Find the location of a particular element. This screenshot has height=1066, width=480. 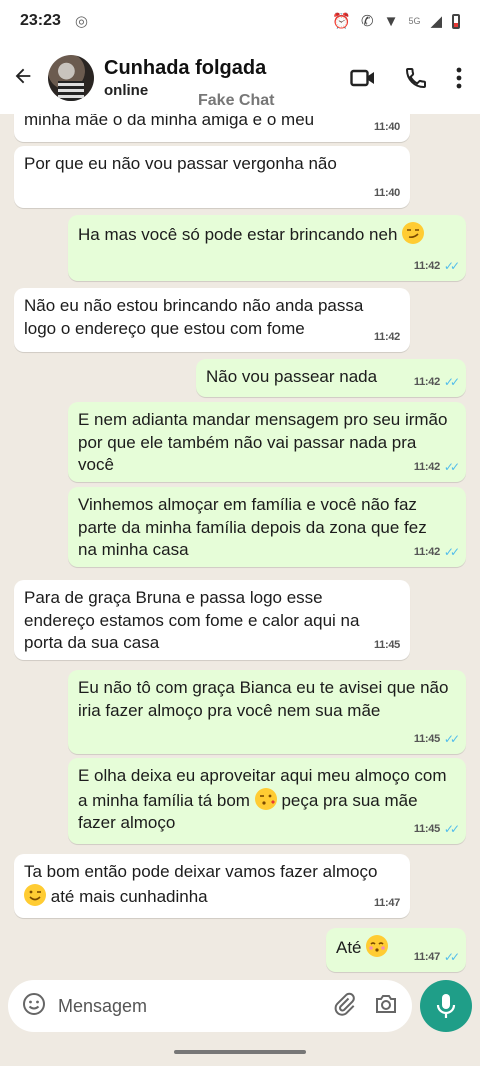

camera-icon is located at coordinates (386, 1006).